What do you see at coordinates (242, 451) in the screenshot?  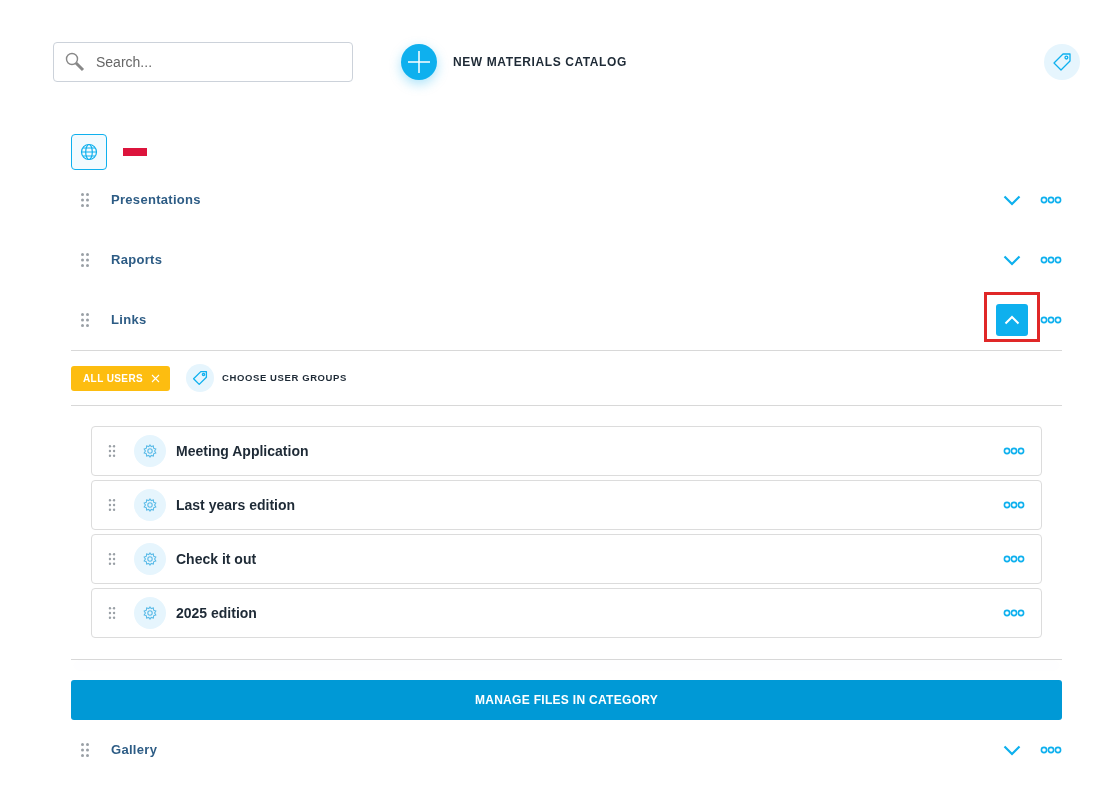 I see `link-title: Meeting Application` at bounding box center [242, 451].